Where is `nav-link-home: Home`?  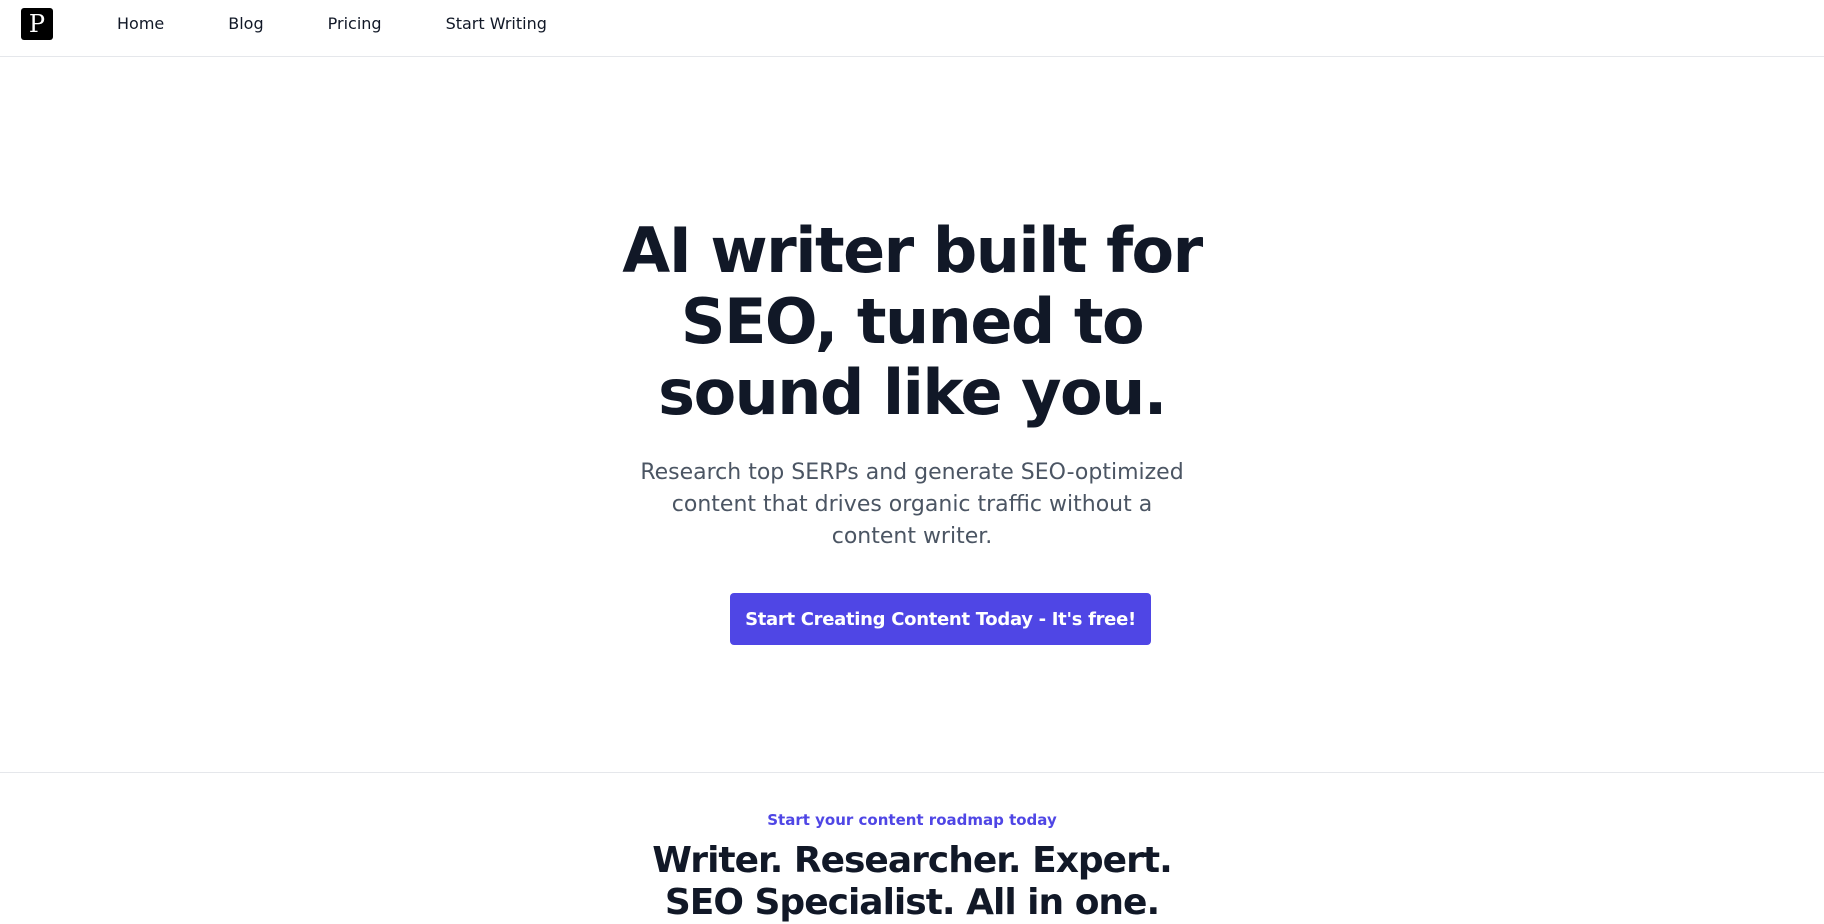 nav-link-home: Home is located at coordinates (140, 24).